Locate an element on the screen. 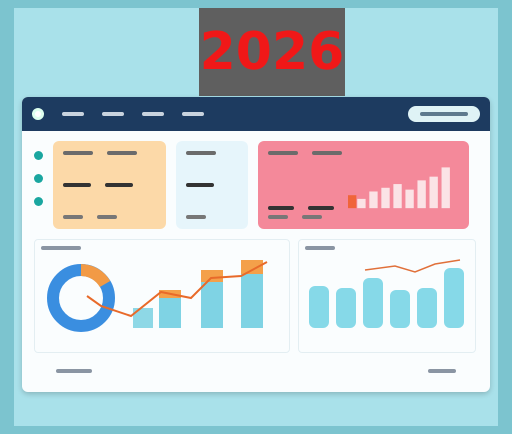  logo-icon is located at coordinates (38, 114).